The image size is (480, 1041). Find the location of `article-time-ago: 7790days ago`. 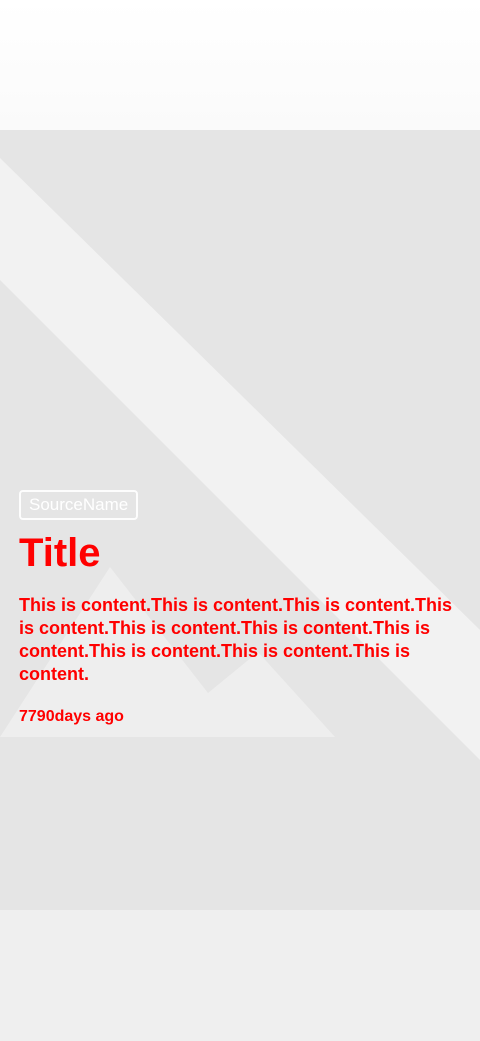

article-time-ago: 7790days ago is located at coordinates (71, 716).